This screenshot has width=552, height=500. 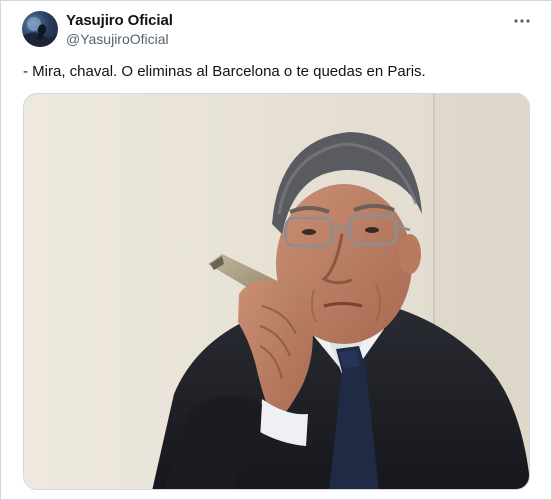 What do you see at coordinates (40, 32) in the screenshot?
I see `avatar-image` at bounding box center [40, 32].